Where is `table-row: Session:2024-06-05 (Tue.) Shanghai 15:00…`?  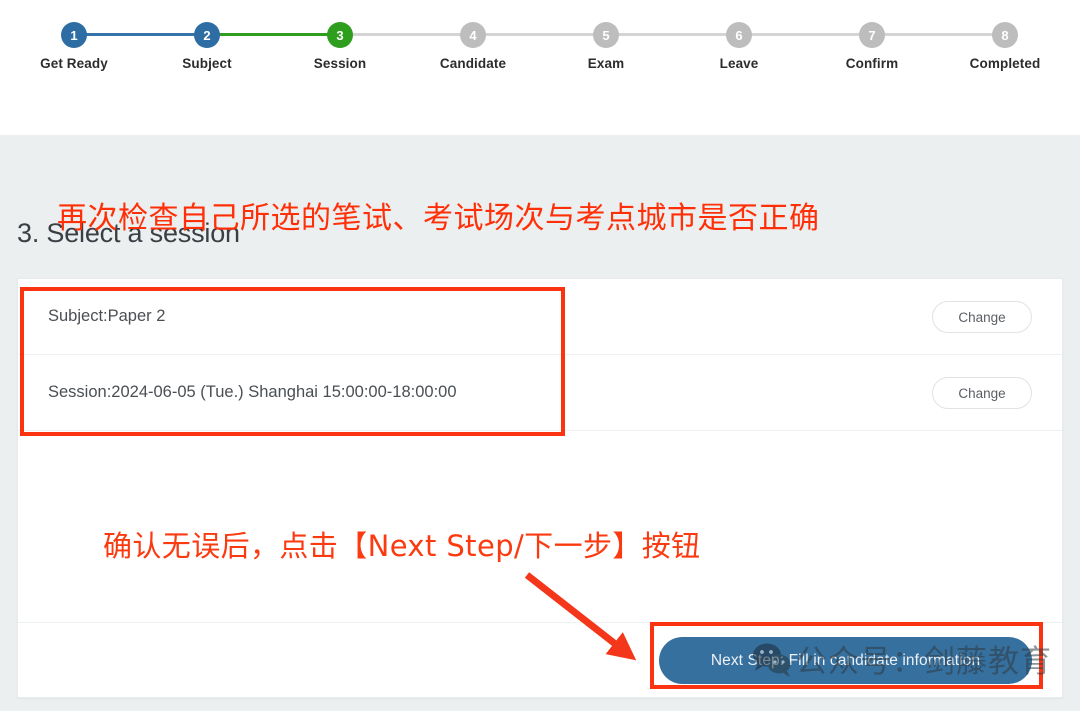 table-row: Session:2024-06-05 (Tue.) Shanghai 15:00… is located at coordinates (540, 393).